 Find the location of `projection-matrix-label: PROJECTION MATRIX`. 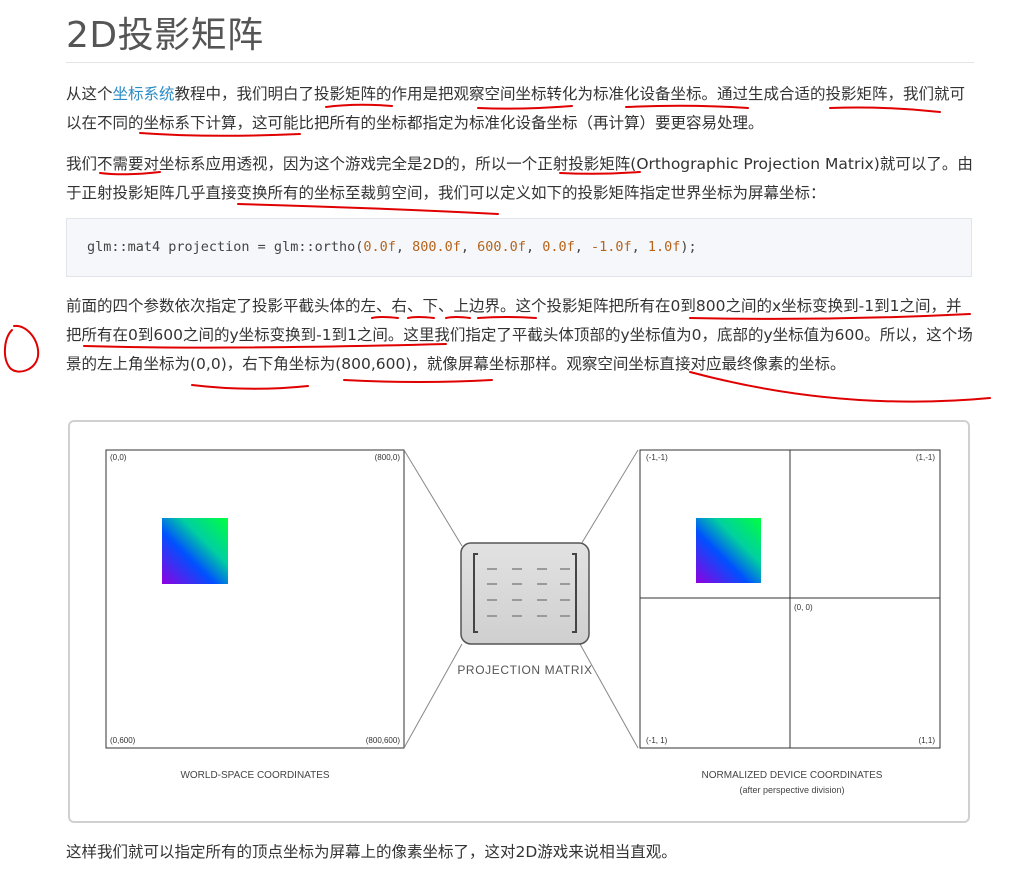

projection-matrix-label: PROJECTION MATRIX is located at coordinates (524, 670).